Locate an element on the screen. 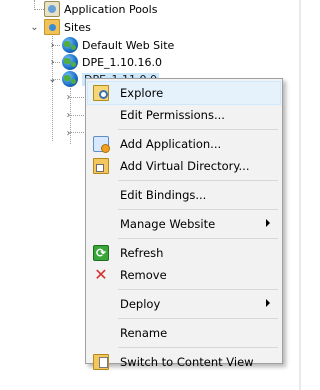 This screenshot has height=390, width=320. tree-item-label: Default Web Site is located at coordinates (128, 45).